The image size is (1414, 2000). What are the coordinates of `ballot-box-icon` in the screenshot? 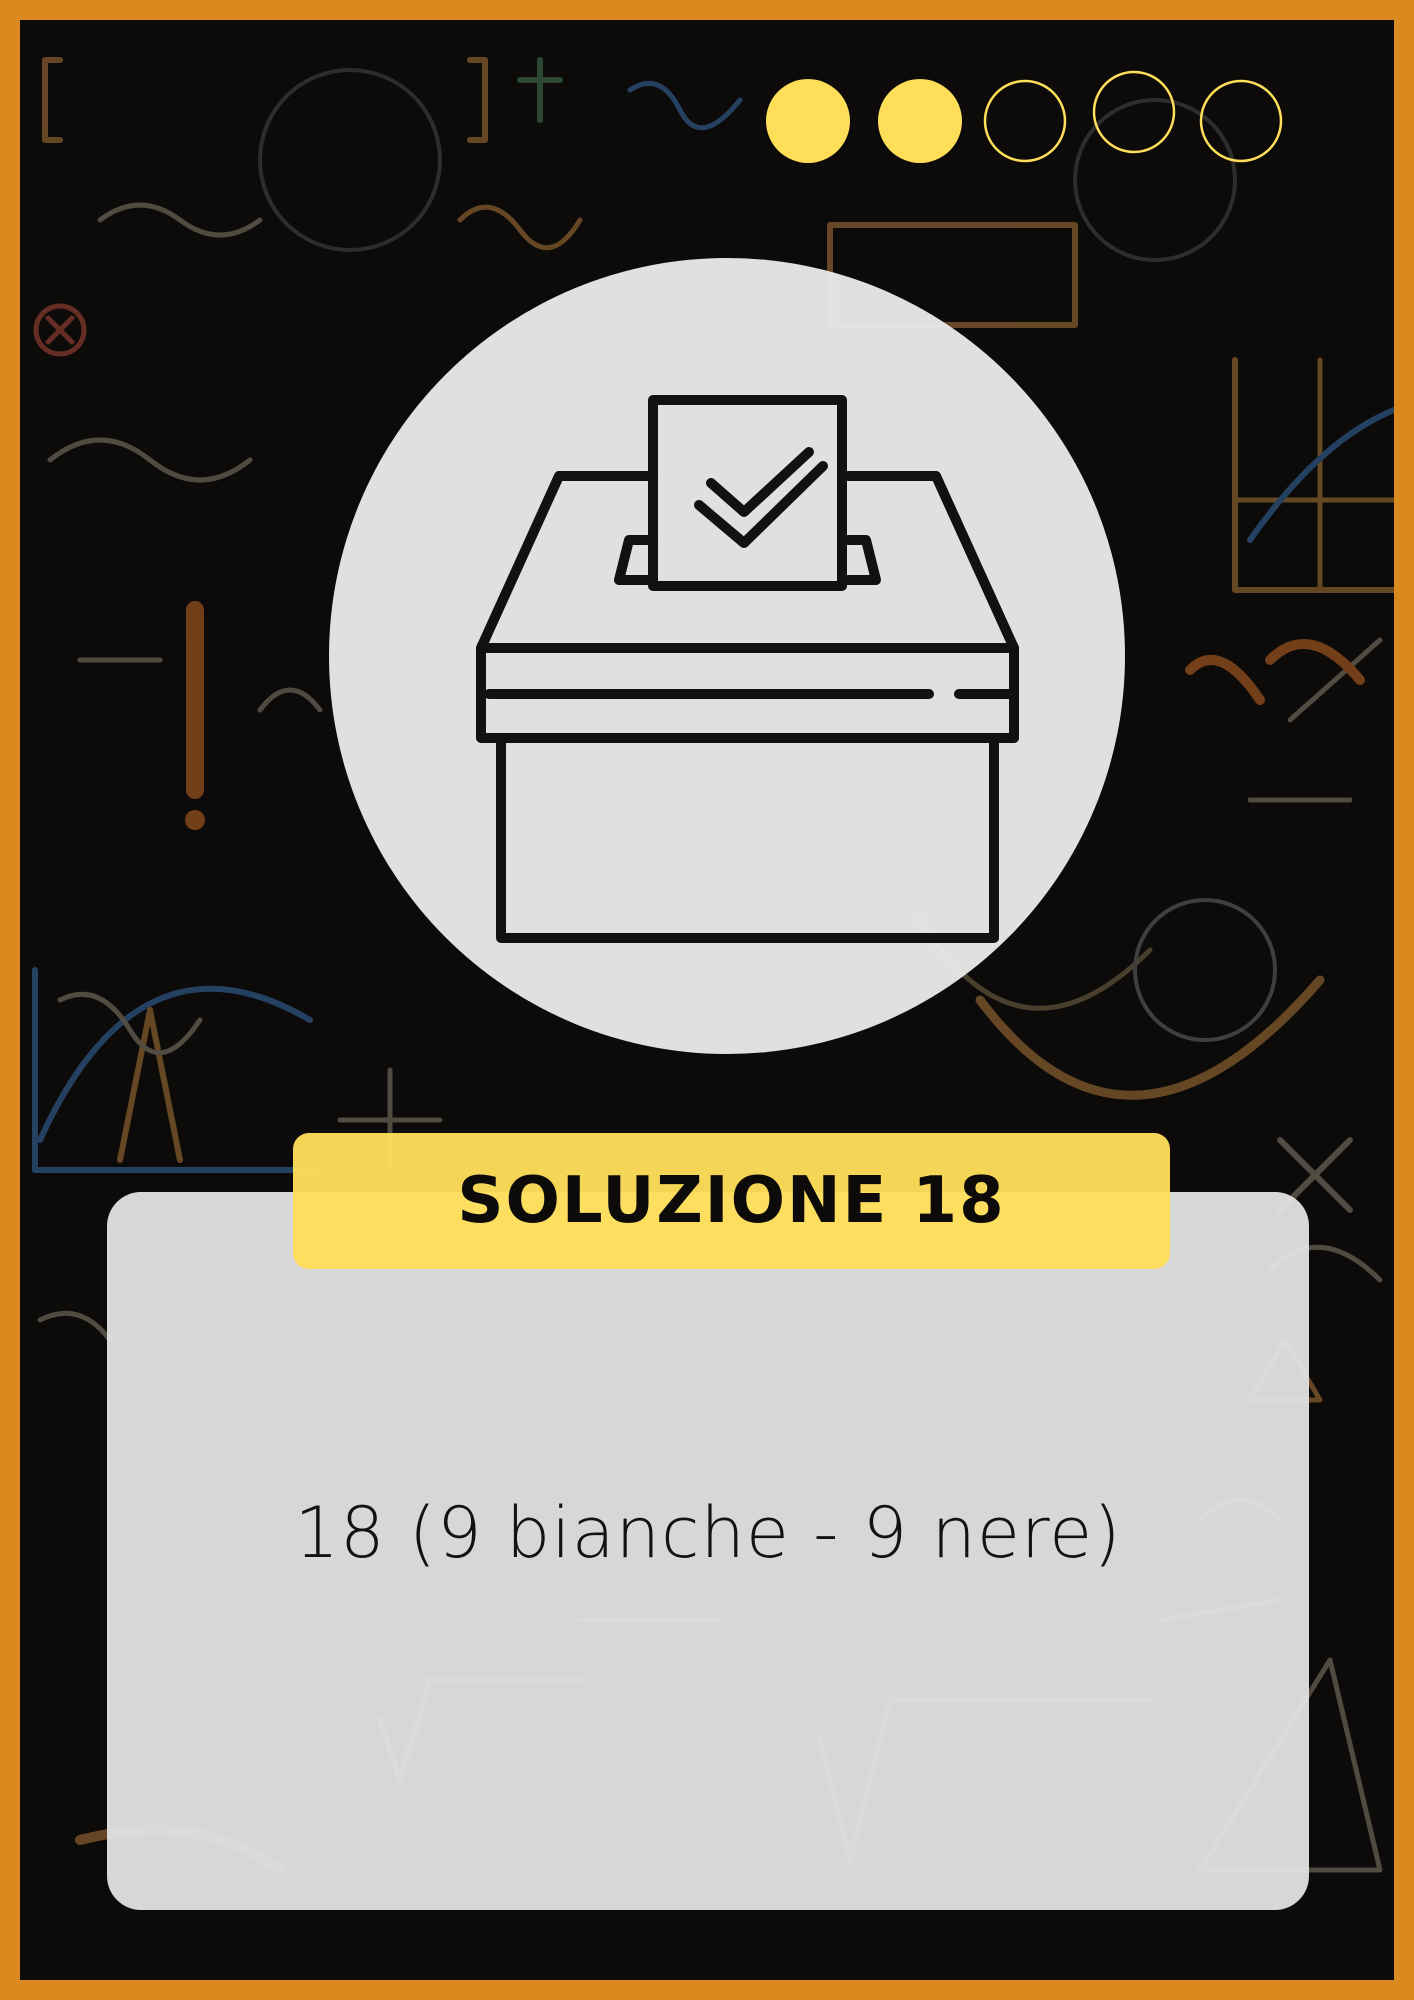 It's located at (747, 669).